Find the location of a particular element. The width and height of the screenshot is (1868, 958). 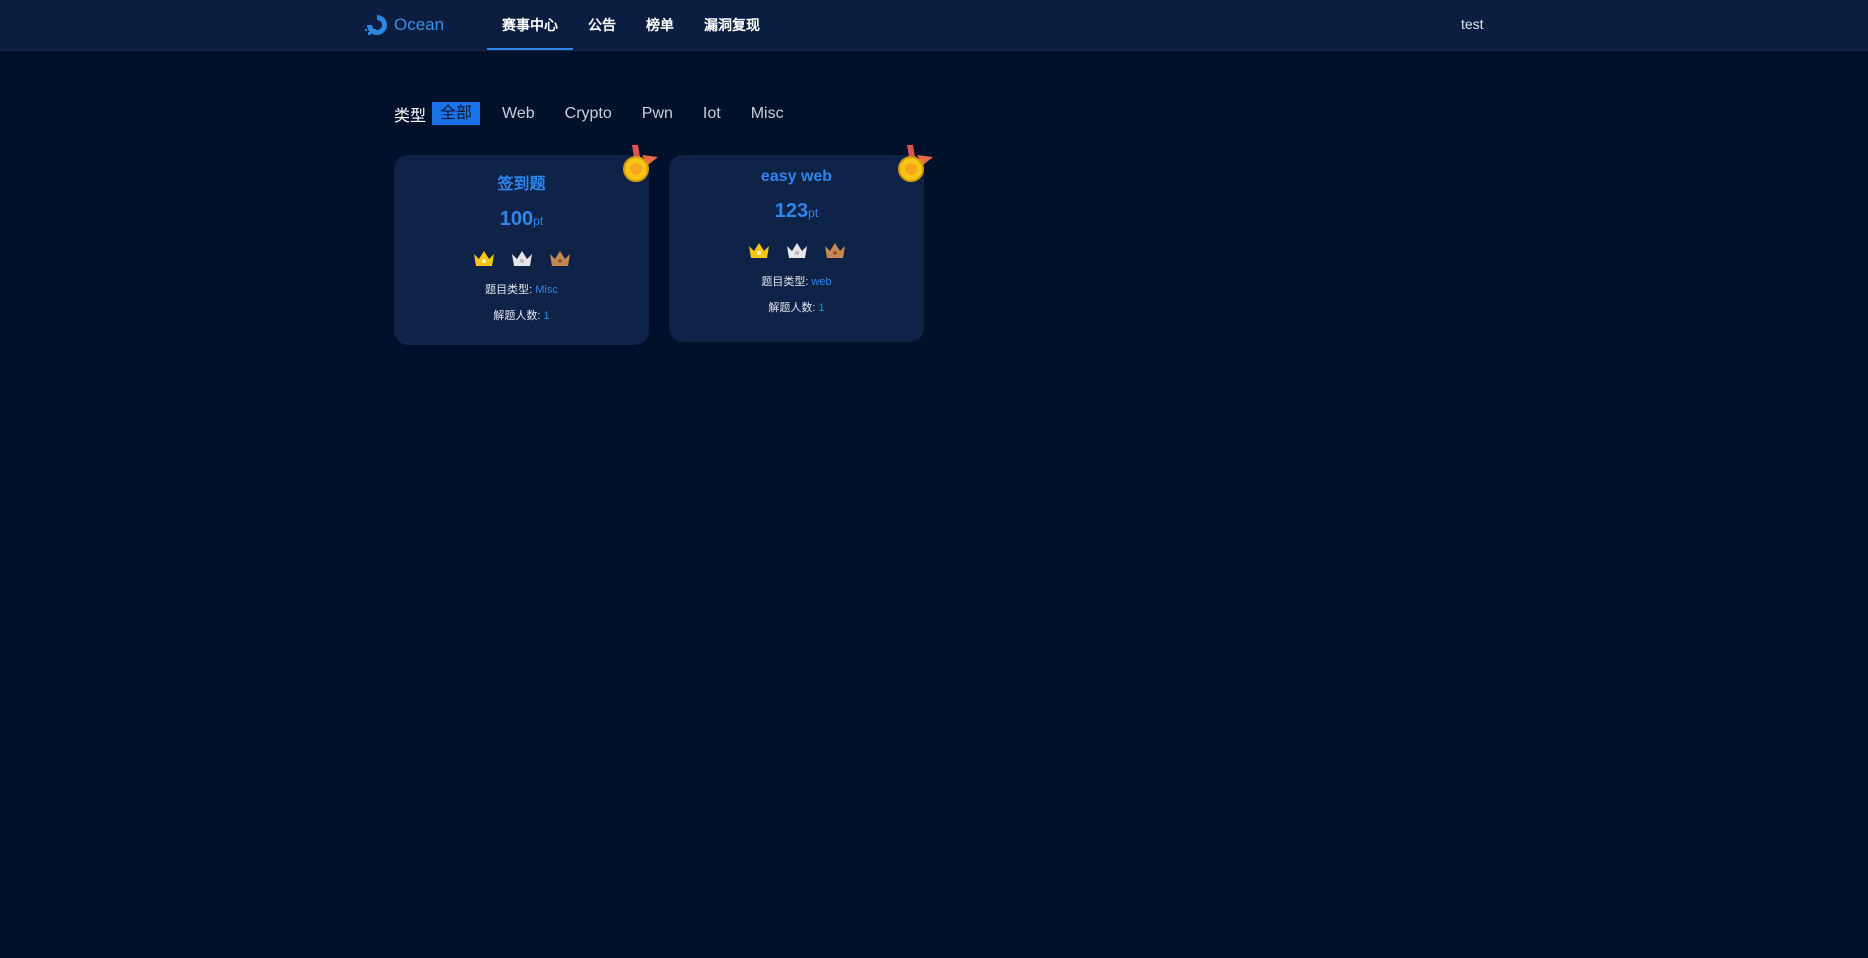

nav-item-announcements: 公告 is located at coordinates (602, 25).